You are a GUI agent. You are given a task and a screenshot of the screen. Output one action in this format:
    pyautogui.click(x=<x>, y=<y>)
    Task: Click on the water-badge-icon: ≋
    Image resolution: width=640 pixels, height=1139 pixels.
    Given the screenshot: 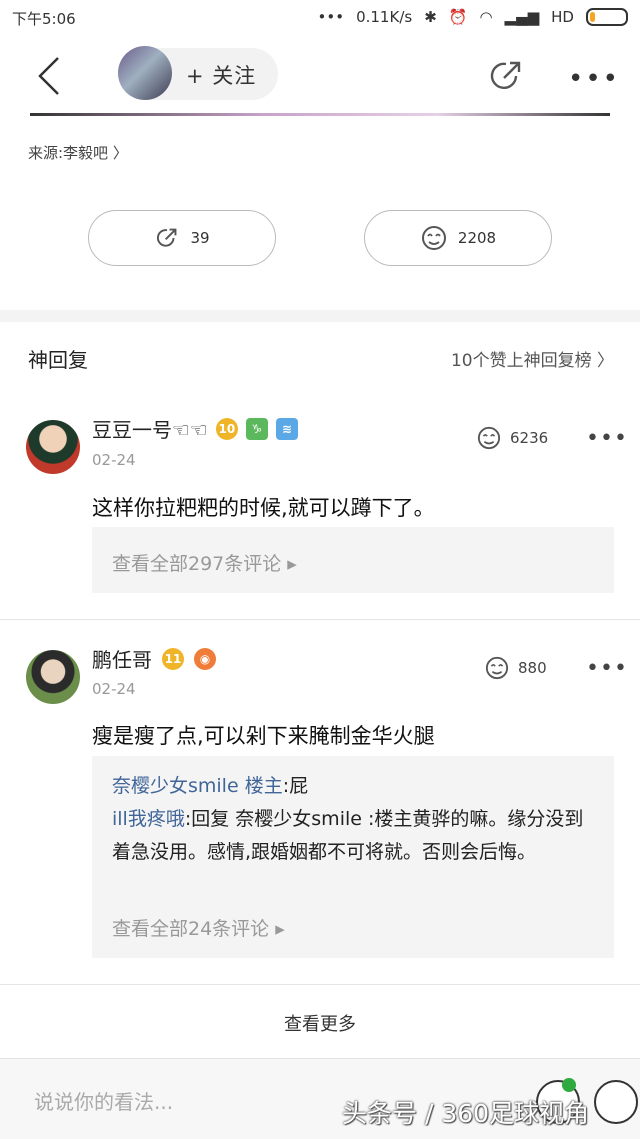 What is the action you would take?
    pyautogui.click(x=286, y=428)
    